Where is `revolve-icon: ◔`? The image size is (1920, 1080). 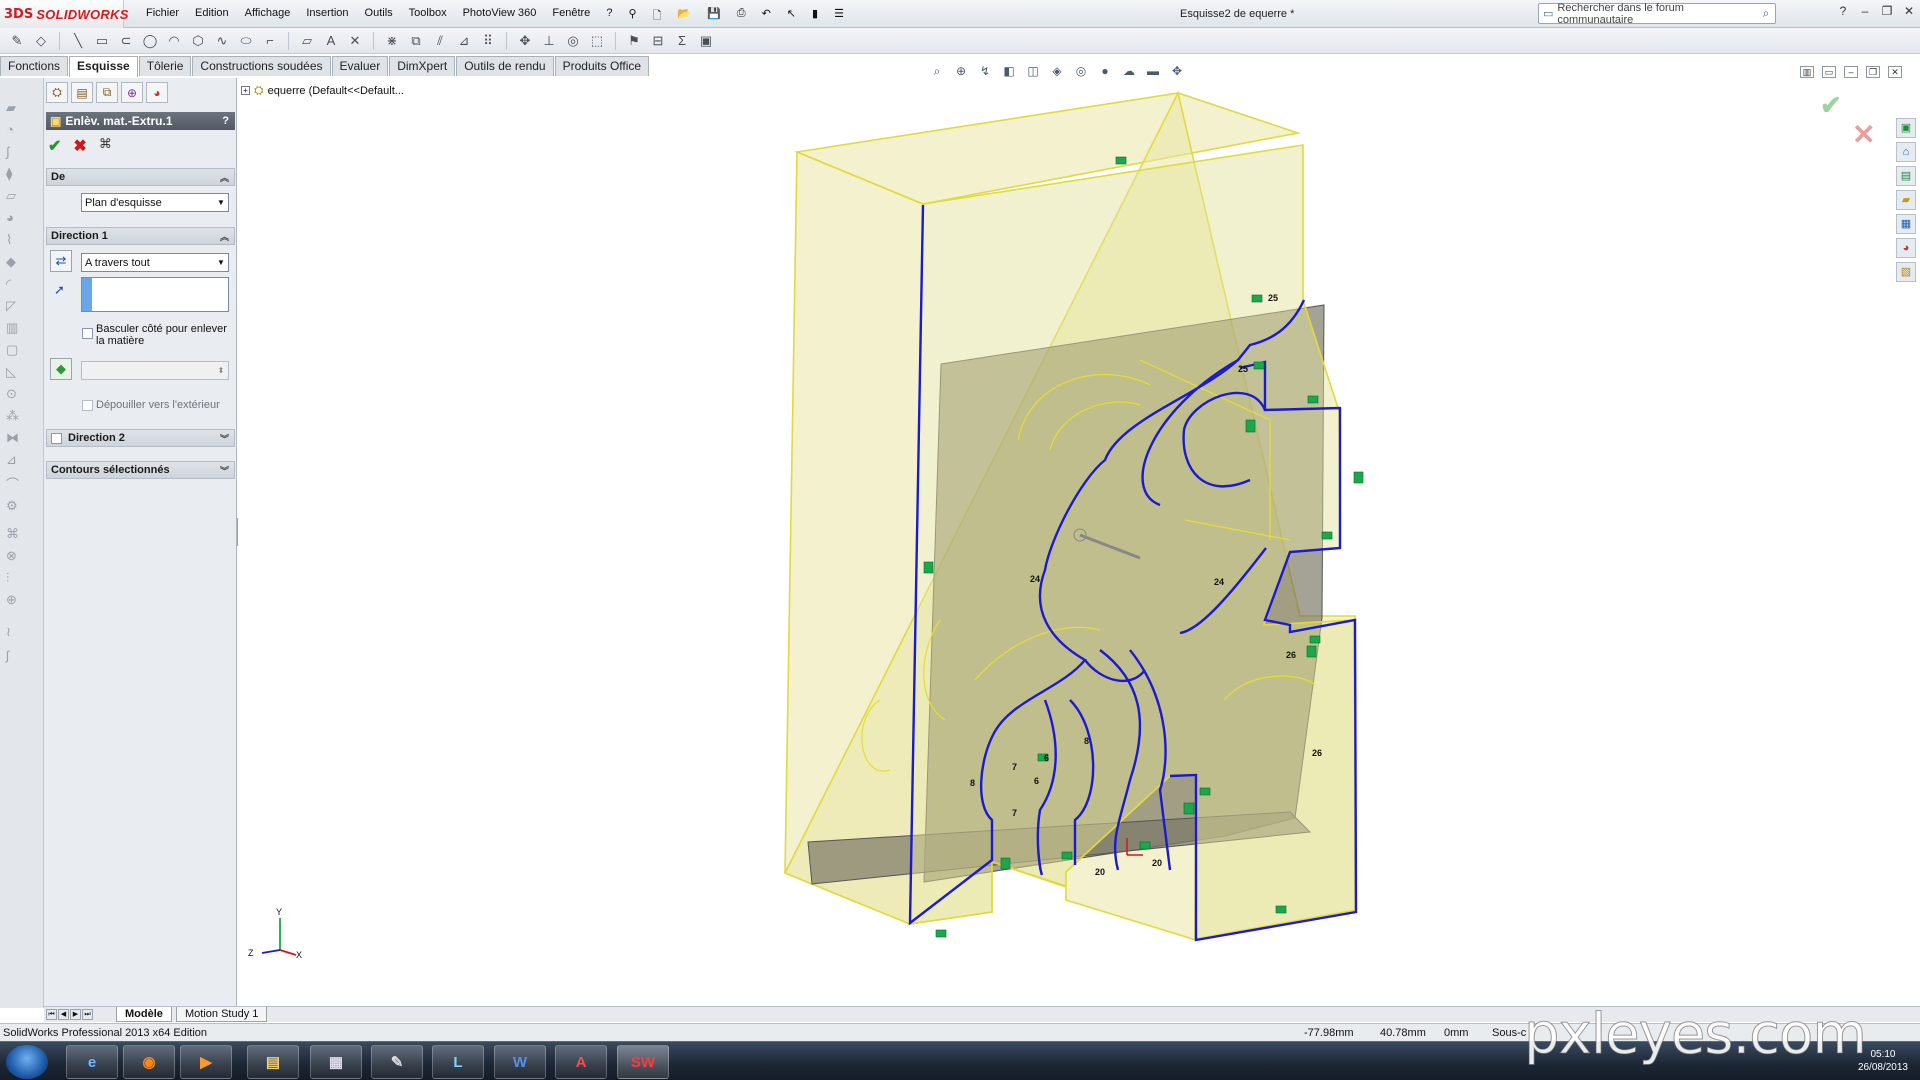 revolve-icon: ◔ is located at coordinates (14, 130).